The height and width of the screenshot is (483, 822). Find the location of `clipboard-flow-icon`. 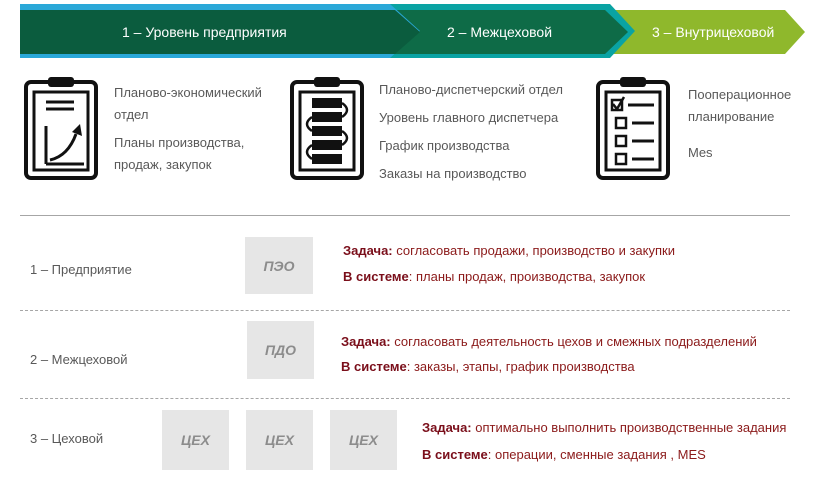

clipboard-flow-icon is located at coordinates (327, 128).